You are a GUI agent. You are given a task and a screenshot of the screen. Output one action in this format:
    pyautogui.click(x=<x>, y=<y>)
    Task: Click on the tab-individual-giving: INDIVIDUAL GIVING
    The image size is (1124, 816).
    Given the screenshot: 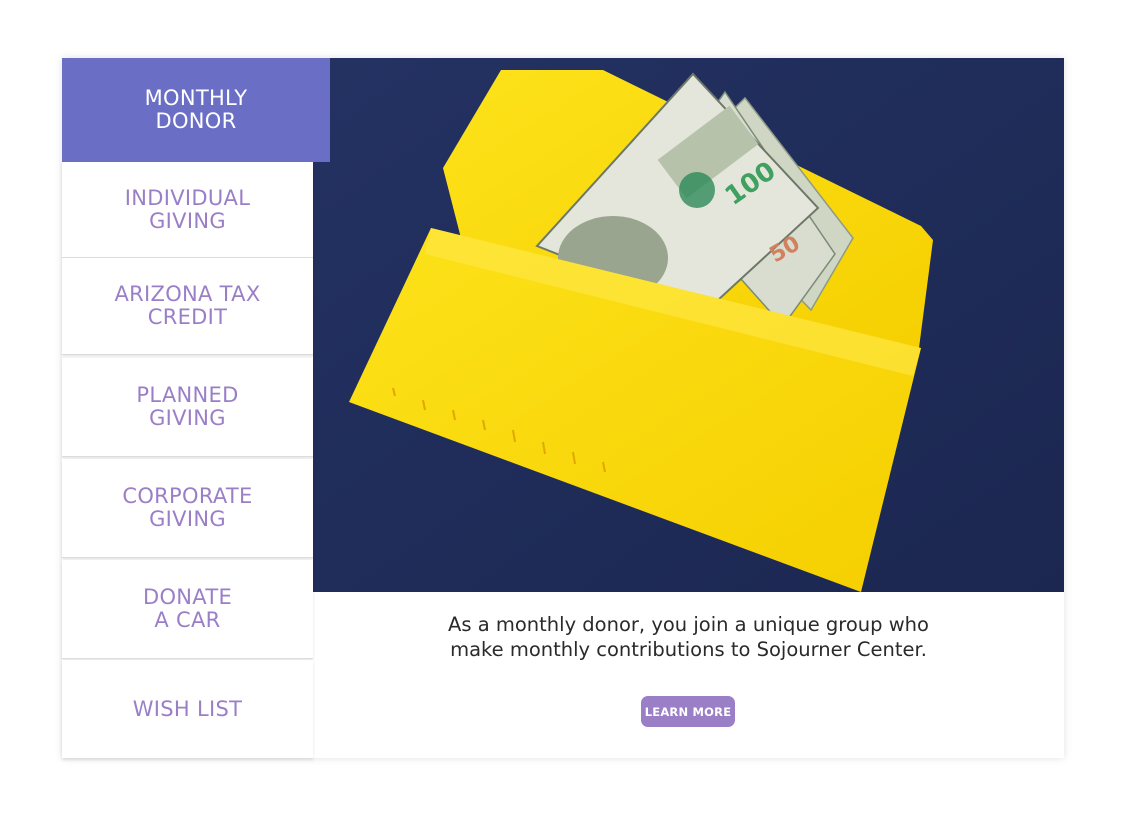 What is the action you would take?
    pyautogui.click(x=187, y=210)
    